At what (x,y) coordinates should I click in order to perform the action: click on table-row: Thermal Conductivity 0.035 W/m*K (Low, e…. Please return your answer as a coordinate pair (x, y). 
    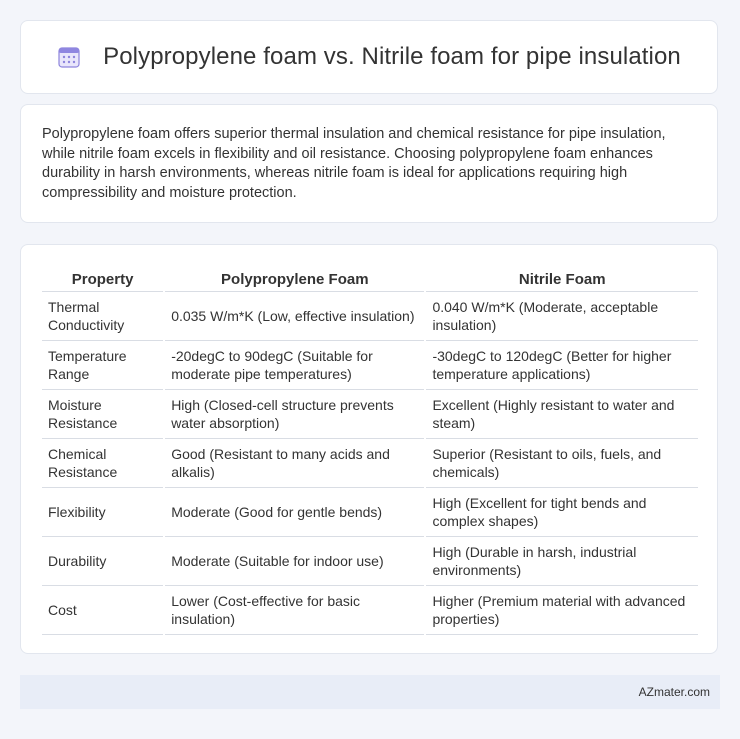
    Looking at the image, I should click on (370, 316).